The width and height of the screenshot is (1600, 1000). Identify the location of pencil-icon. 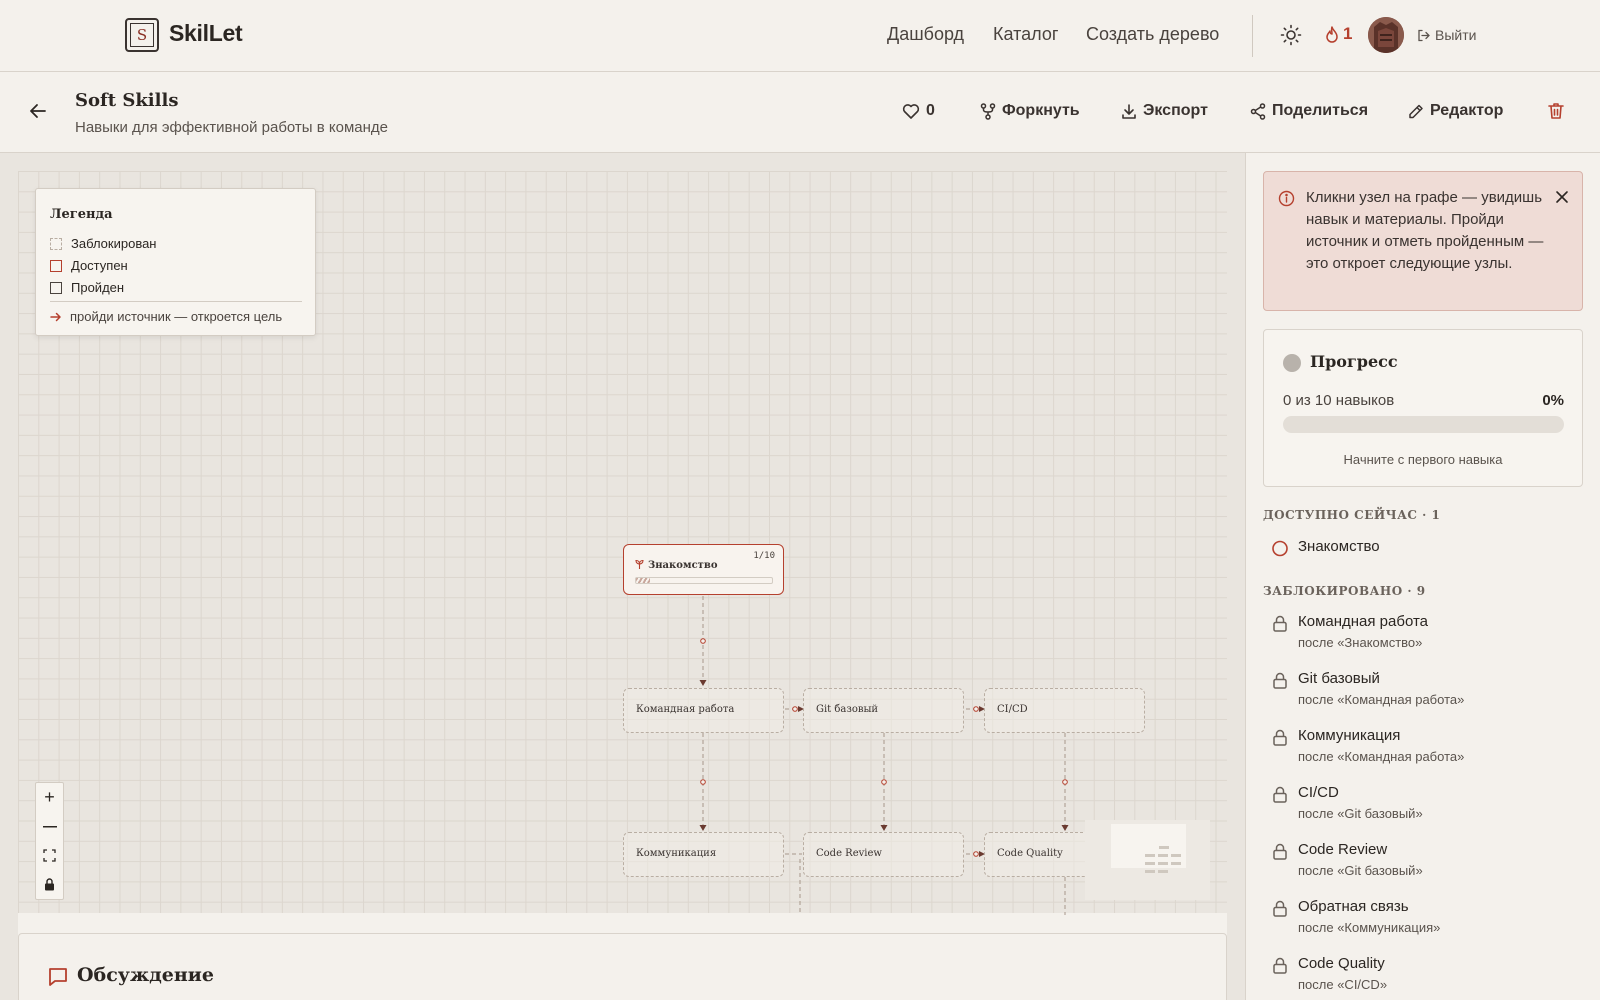
(1416, 111).